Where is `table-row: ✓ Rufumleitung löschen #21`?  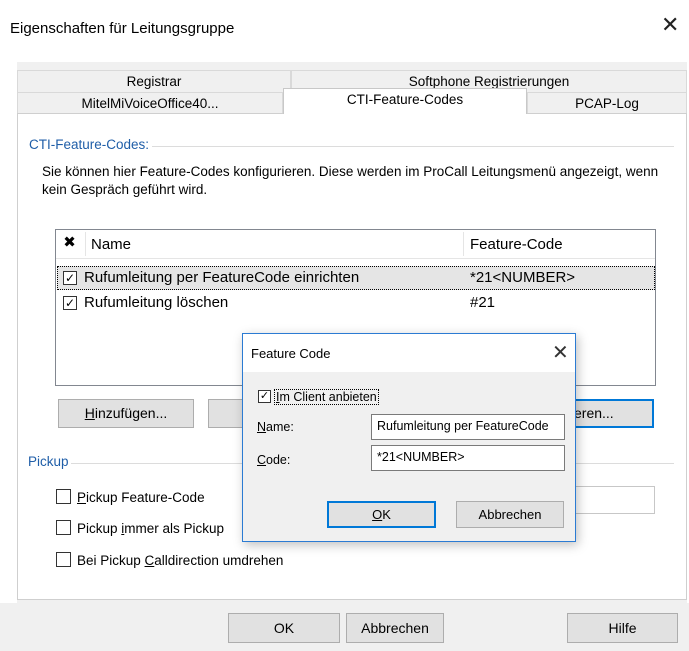 table-row: ✓ Rufumleitung löschen #21 is located at coordinates (356, 303).